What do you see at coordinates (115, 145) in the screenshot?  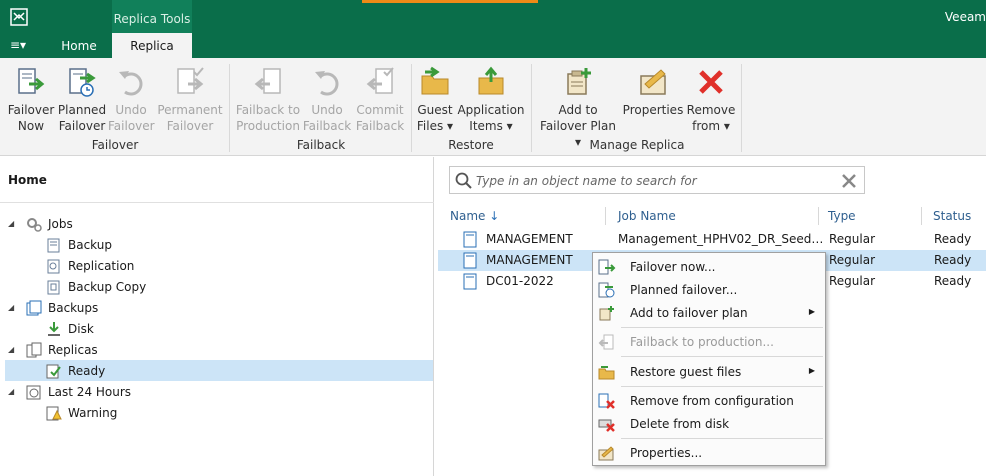 I see `failover-group-label: Failover` at bounding box center [115, 145].